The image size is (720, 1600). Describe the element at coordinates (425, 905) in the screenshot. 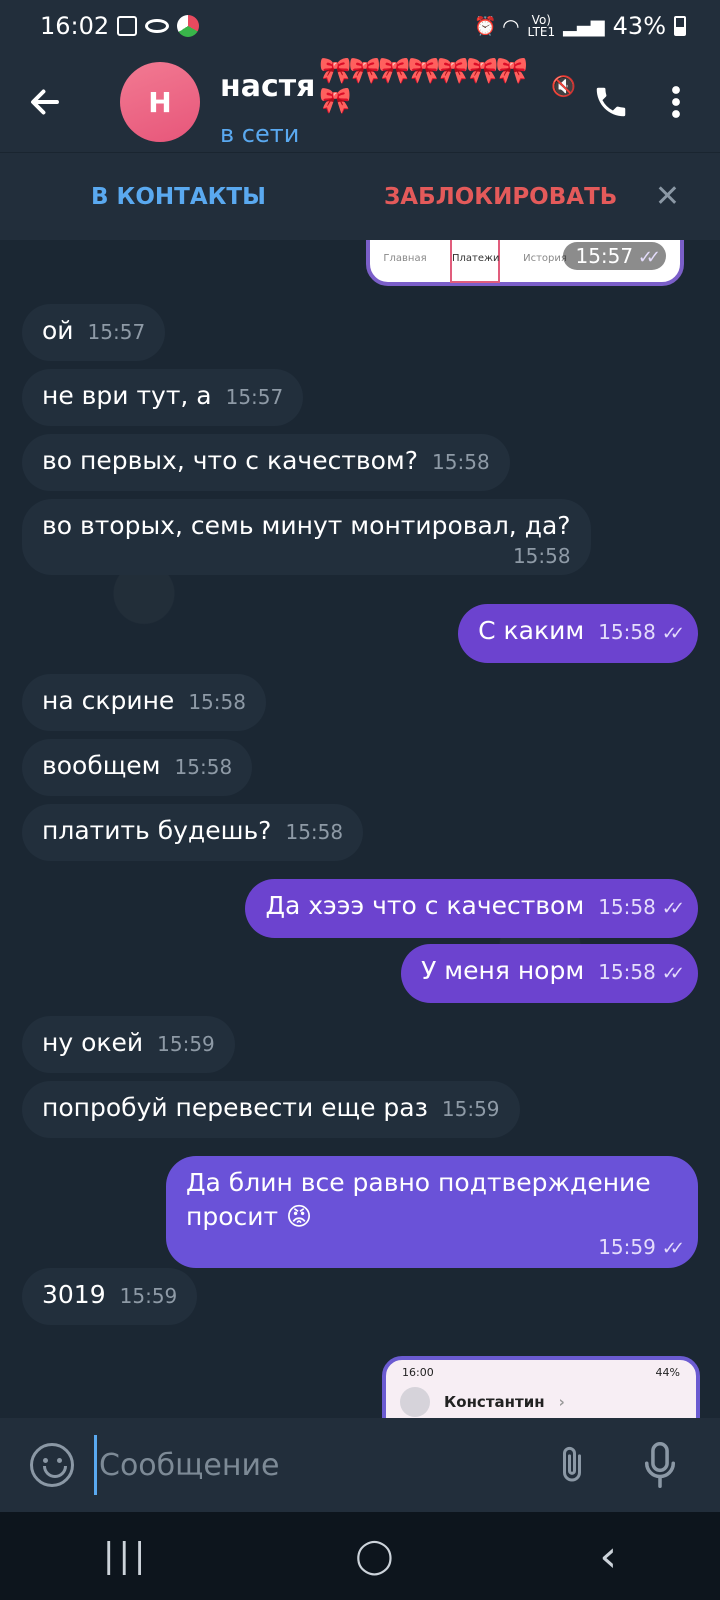

I see `message-text: Да хэээ что с качеством` at that location.